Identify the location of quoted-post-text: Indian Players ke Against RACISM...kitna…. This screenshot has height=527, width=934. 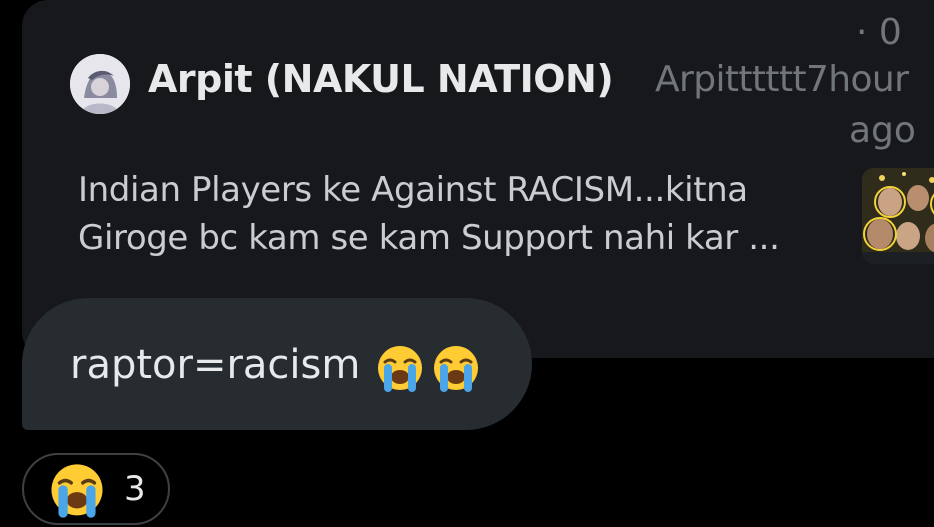
(458, 214).